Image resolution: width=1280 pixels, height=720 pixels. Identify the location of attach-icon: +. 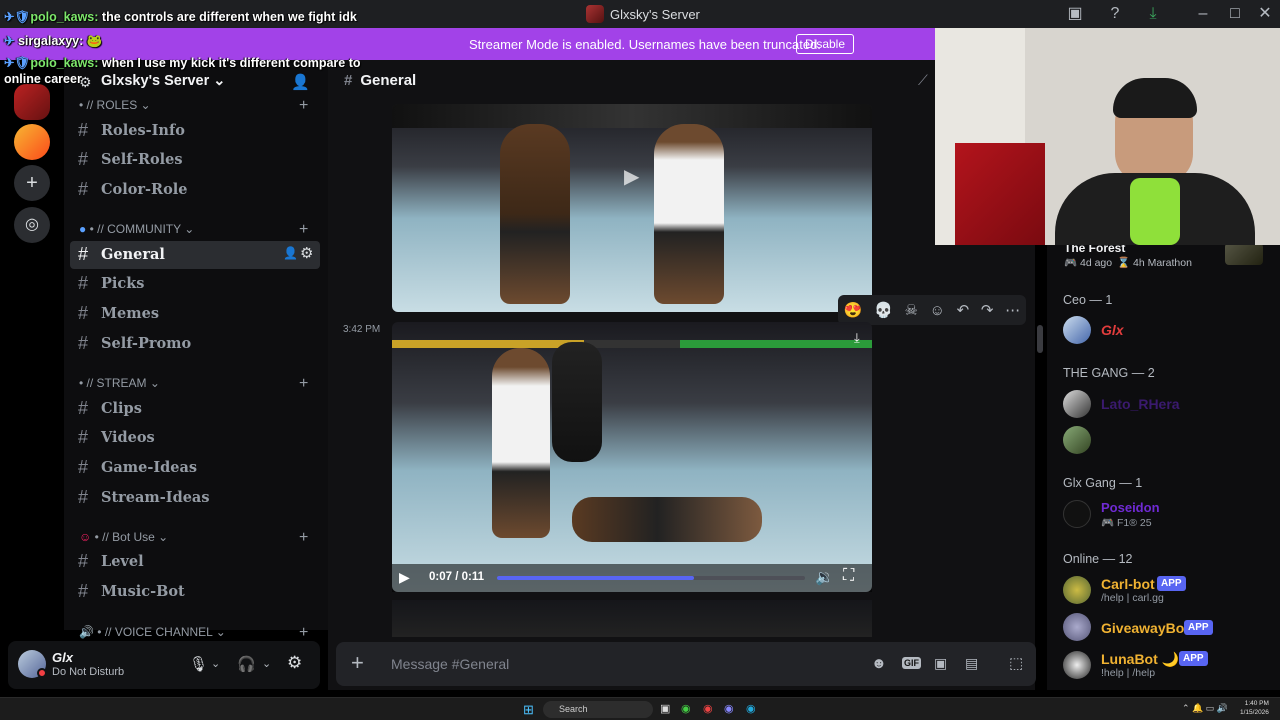
(357, 663).